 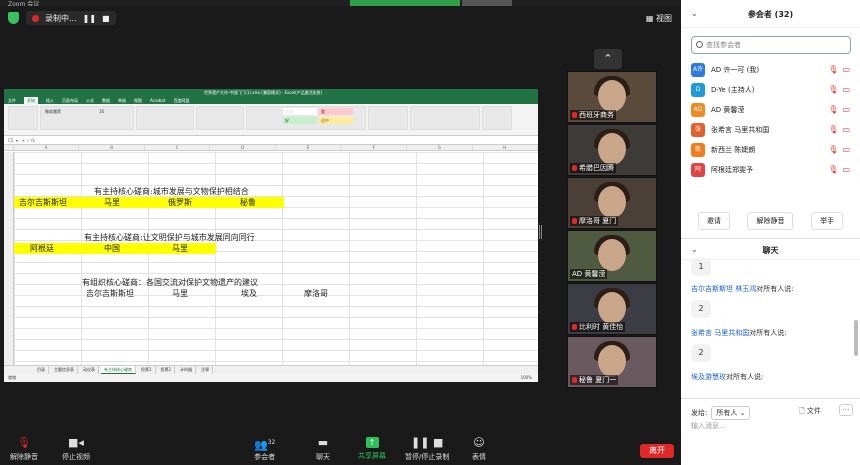 I want to click on unmute-button: 🎙 解除静音, so click(x=24, y=449).